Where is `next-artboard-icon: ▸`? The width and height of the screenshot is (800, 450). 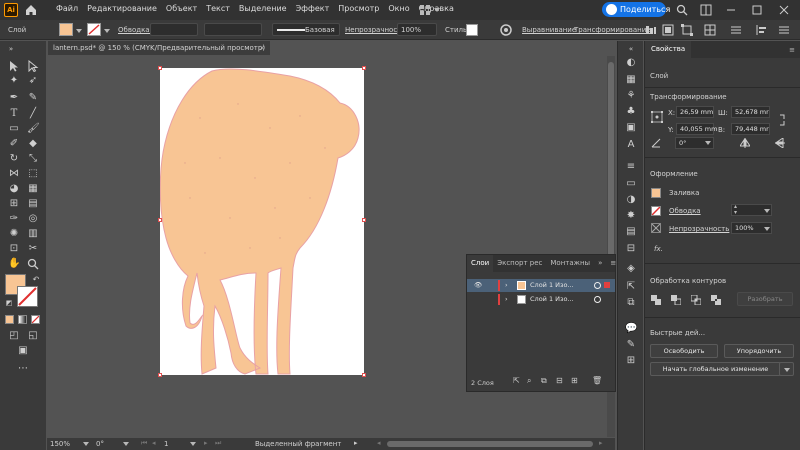 next-artboard-icon: ▸ is located at coordinates (206, 443).